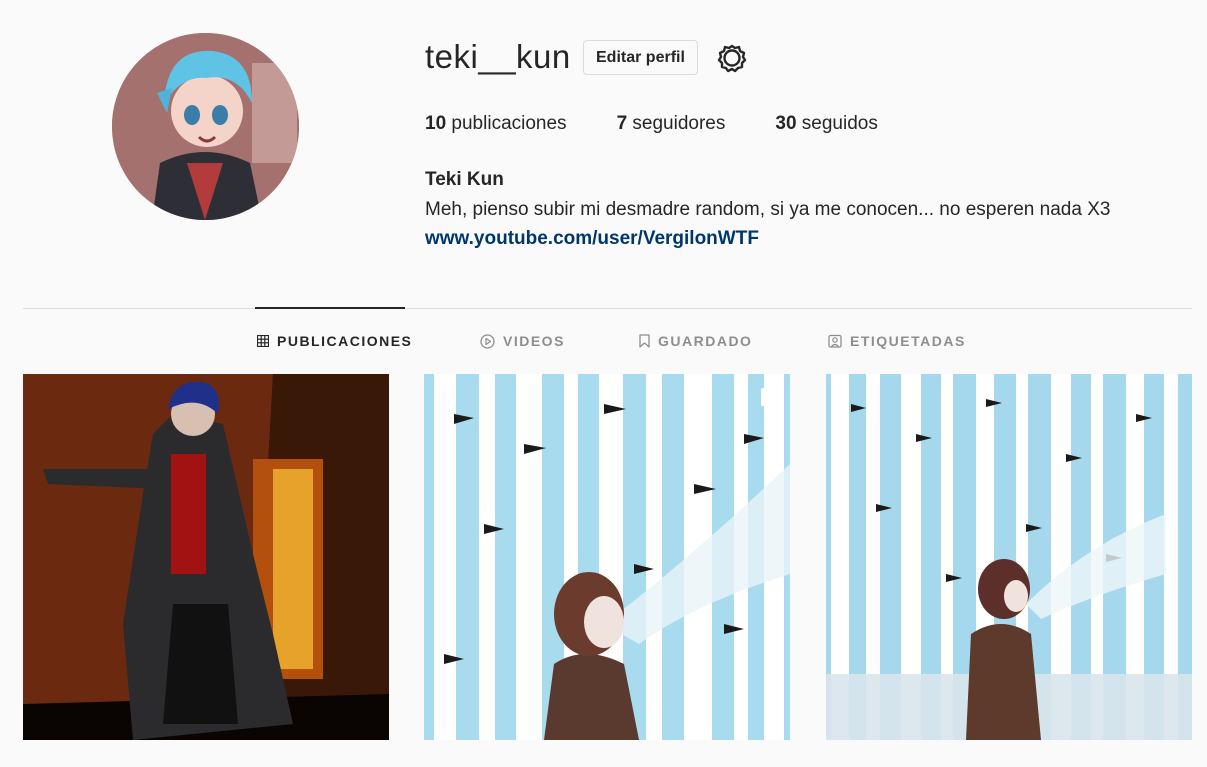  What do you see at coordinates (835, 341) in the screenshot?
I see `tagged-user-icon` at bounding box center [835, 341].